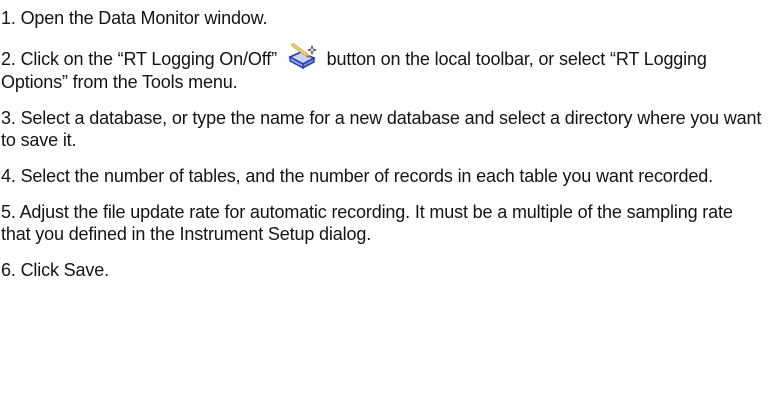  Describe the element at coordinates (301, 57) in the screenshot. I see `rt-logging-toggle-icon` at that location.